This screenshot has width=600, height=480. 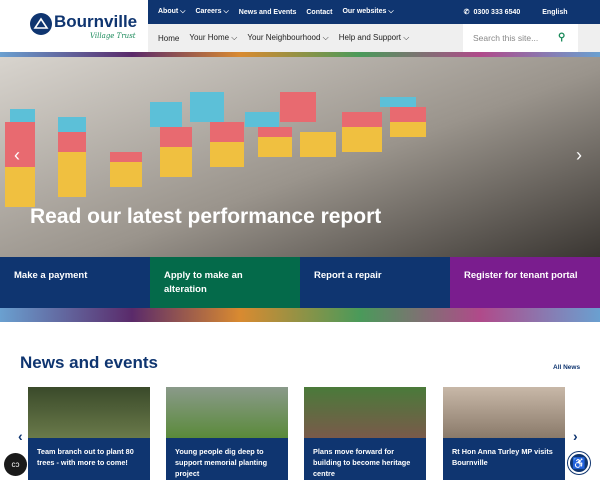 I want to click on news-card: Rt Hon Anna Turley MP visits Bournville, so click(x=504, y=433).